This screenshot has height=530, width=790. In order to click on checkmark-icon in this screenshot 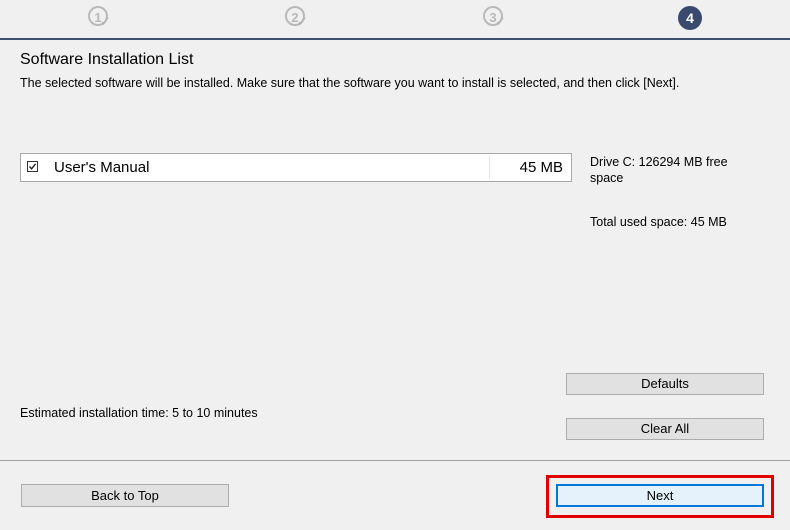, I will do `click(32, 166)`.